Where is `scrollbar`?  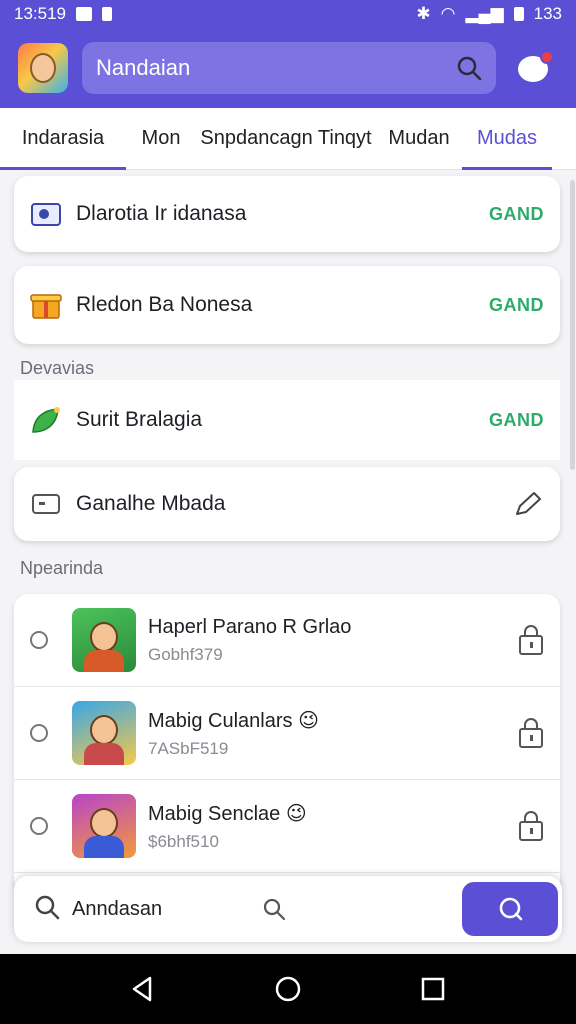
scrollbar is located at coordinates (572, 325).